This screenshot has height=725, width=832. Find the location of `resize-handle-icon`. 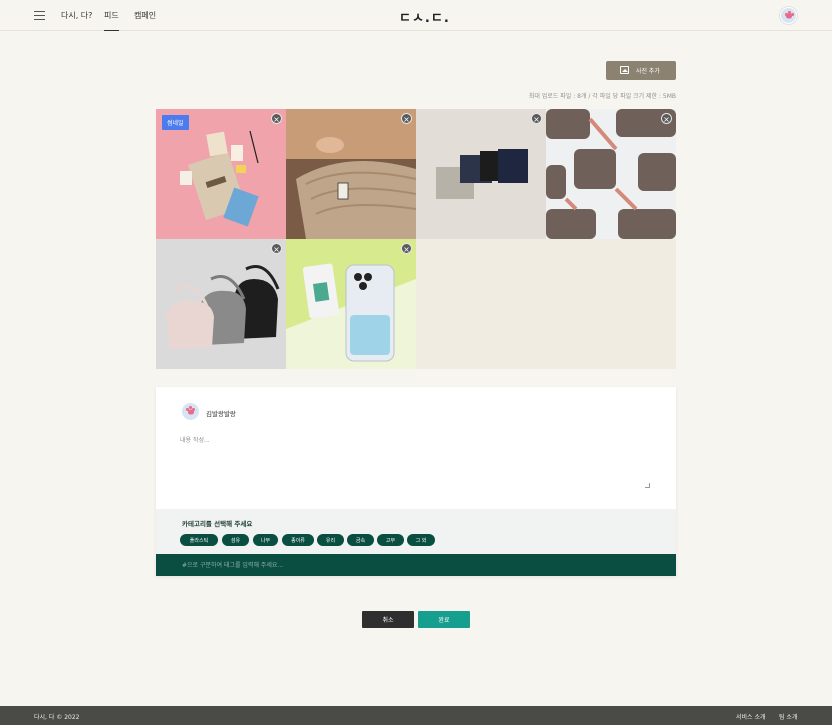

resize-handle-icon is located at coordinates (647, 485).